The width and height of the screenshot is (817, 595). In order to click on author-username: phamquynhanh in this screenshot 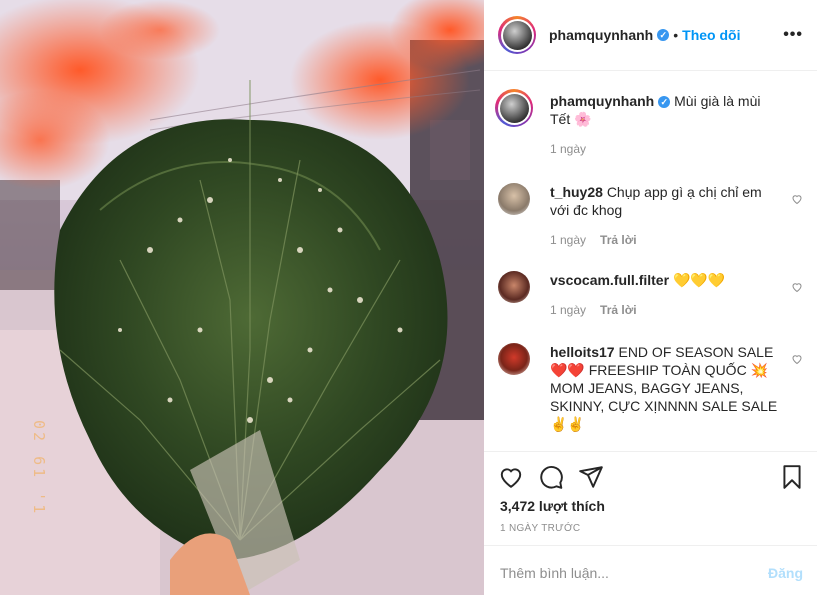, I will do `click(601, 35)`.